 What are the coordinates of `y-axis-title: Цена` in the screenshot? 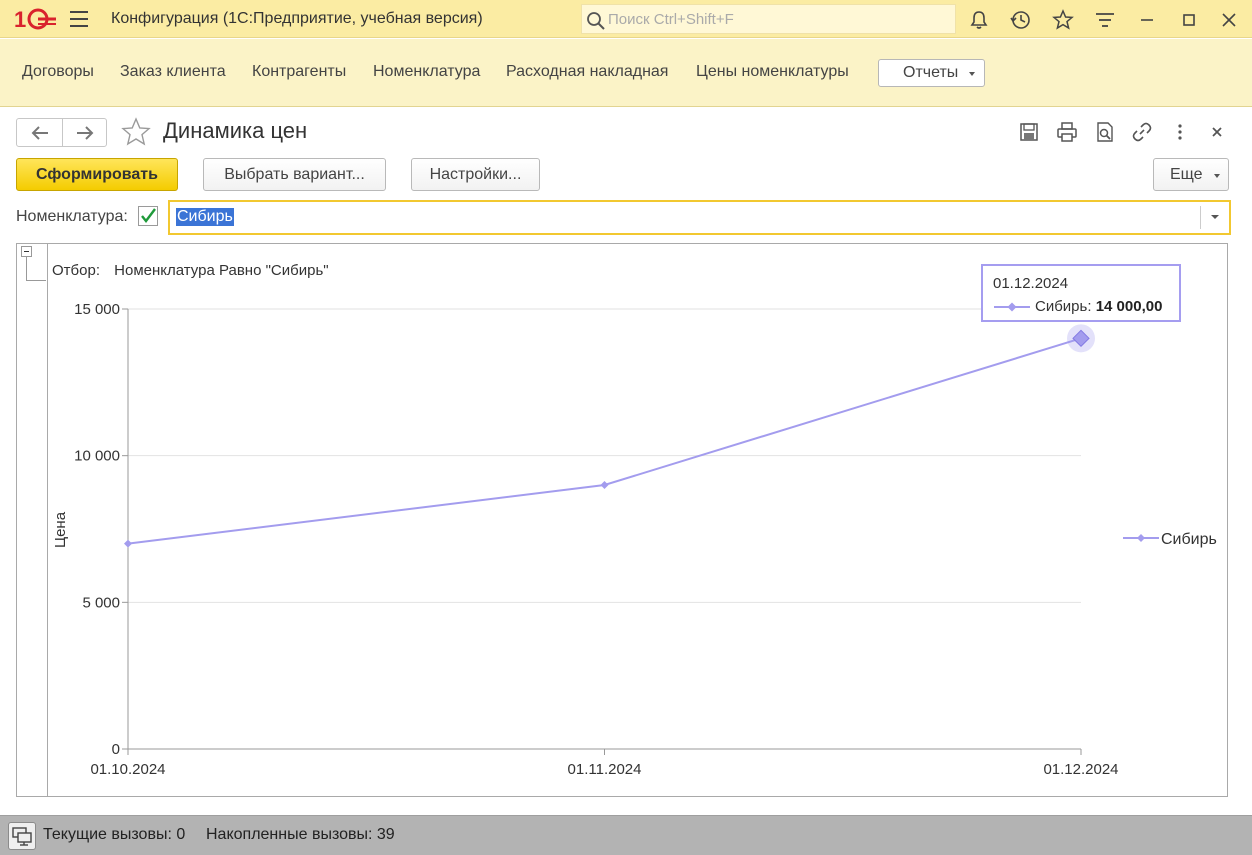 It's located at (60, 529).